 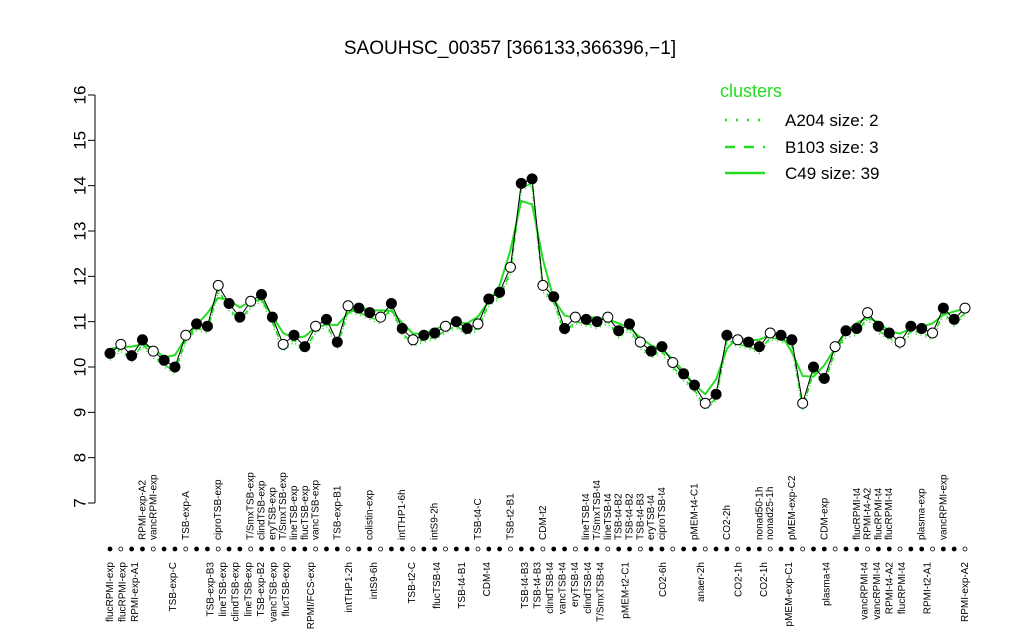 I want to click on x-tick-label: vancTSB-exp, so click(x=273, y=592).